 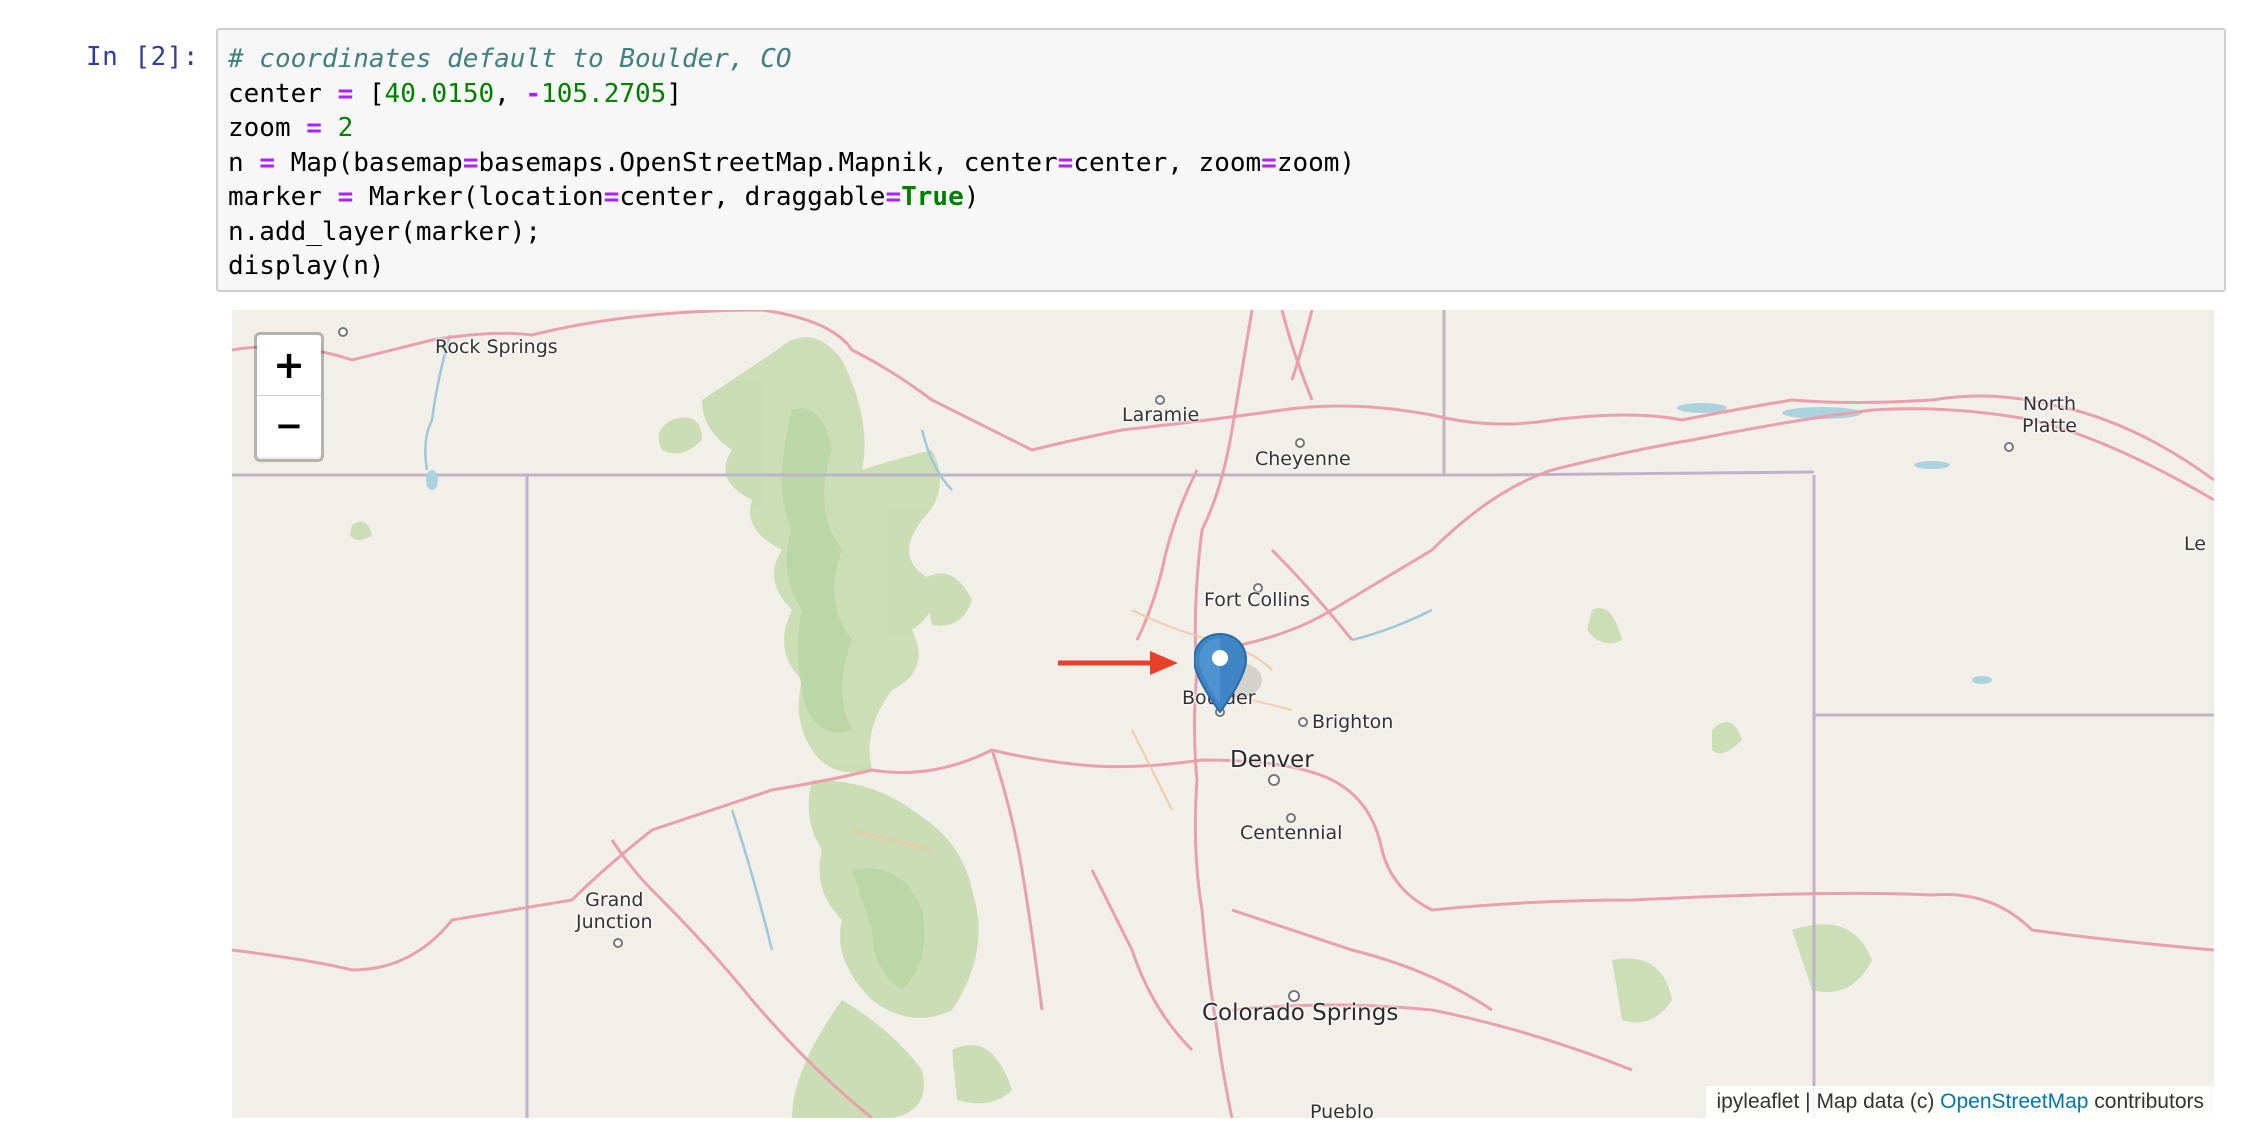 What do you see at coordinates (289, 426) in the screenshot?
I see `zoom-out-button: −` at bounding box center [289, 426].